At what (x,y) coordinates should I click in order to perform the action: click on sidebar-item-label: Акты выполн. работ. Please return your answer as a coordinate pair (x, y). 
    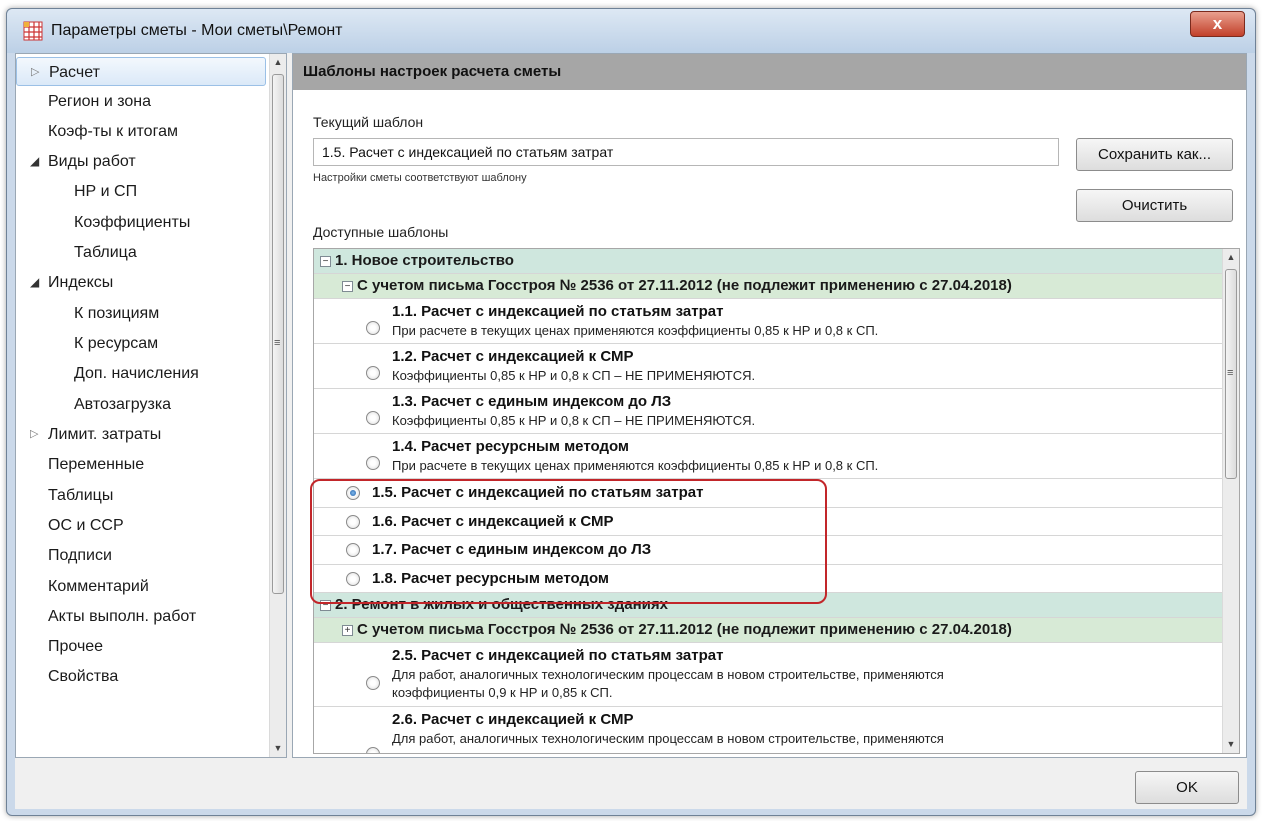
    Looking at the image, I should click on (122, 616).